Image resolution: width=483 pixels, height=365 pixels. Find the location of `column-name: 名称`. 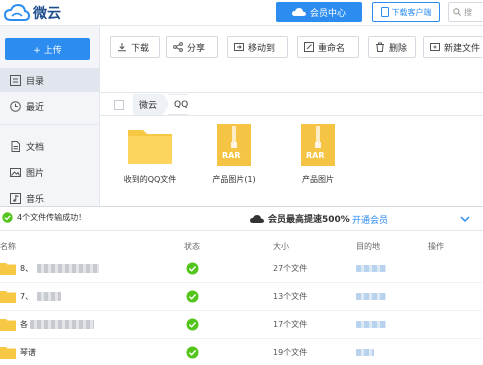

column-name: 名称 is located at coordinates (8, 246).